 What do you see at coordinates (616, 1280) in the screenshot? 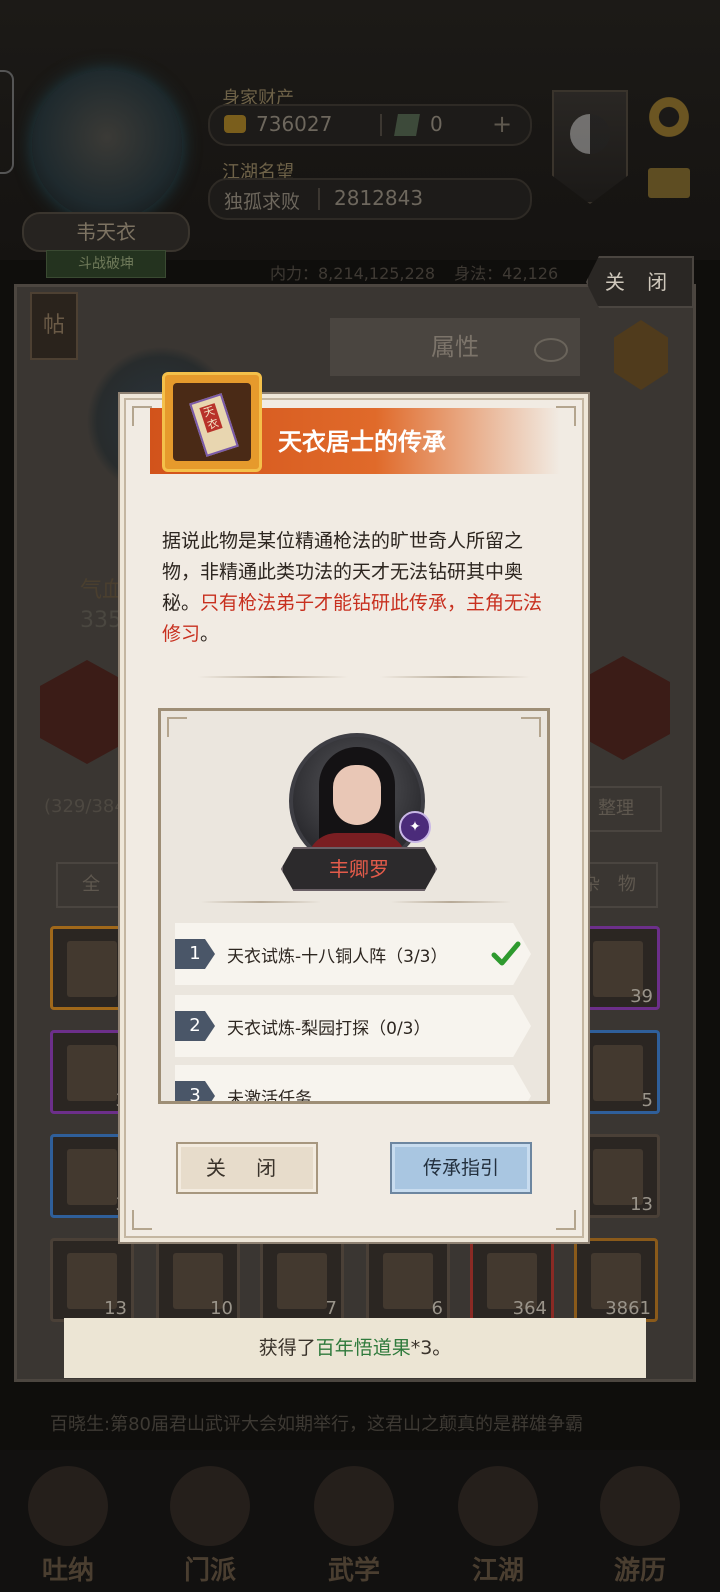
I see `inventory-slot: 3861` at bounding box center [616, 1280].